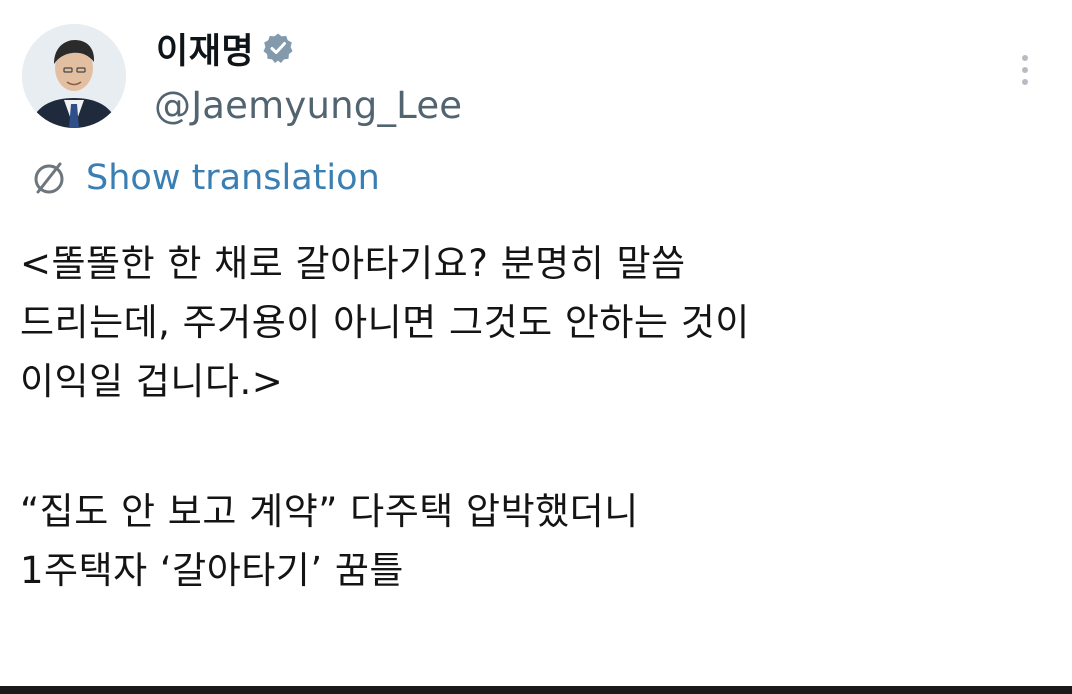  What do you see at coordinates (212, 570) in the screenshot?
I see `quoted-headline-line: 1주택자 ‘갈아타기’ 꿈틀` at bounding box center [212, 570].